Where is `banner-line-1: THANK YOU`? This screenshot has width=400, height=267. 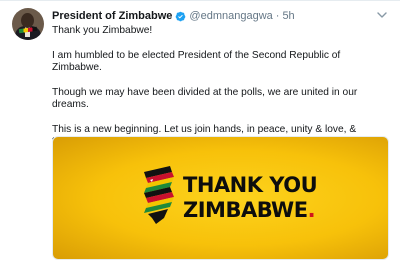 banner-line-1: THANK YOU is located at coordinates (250, 185).